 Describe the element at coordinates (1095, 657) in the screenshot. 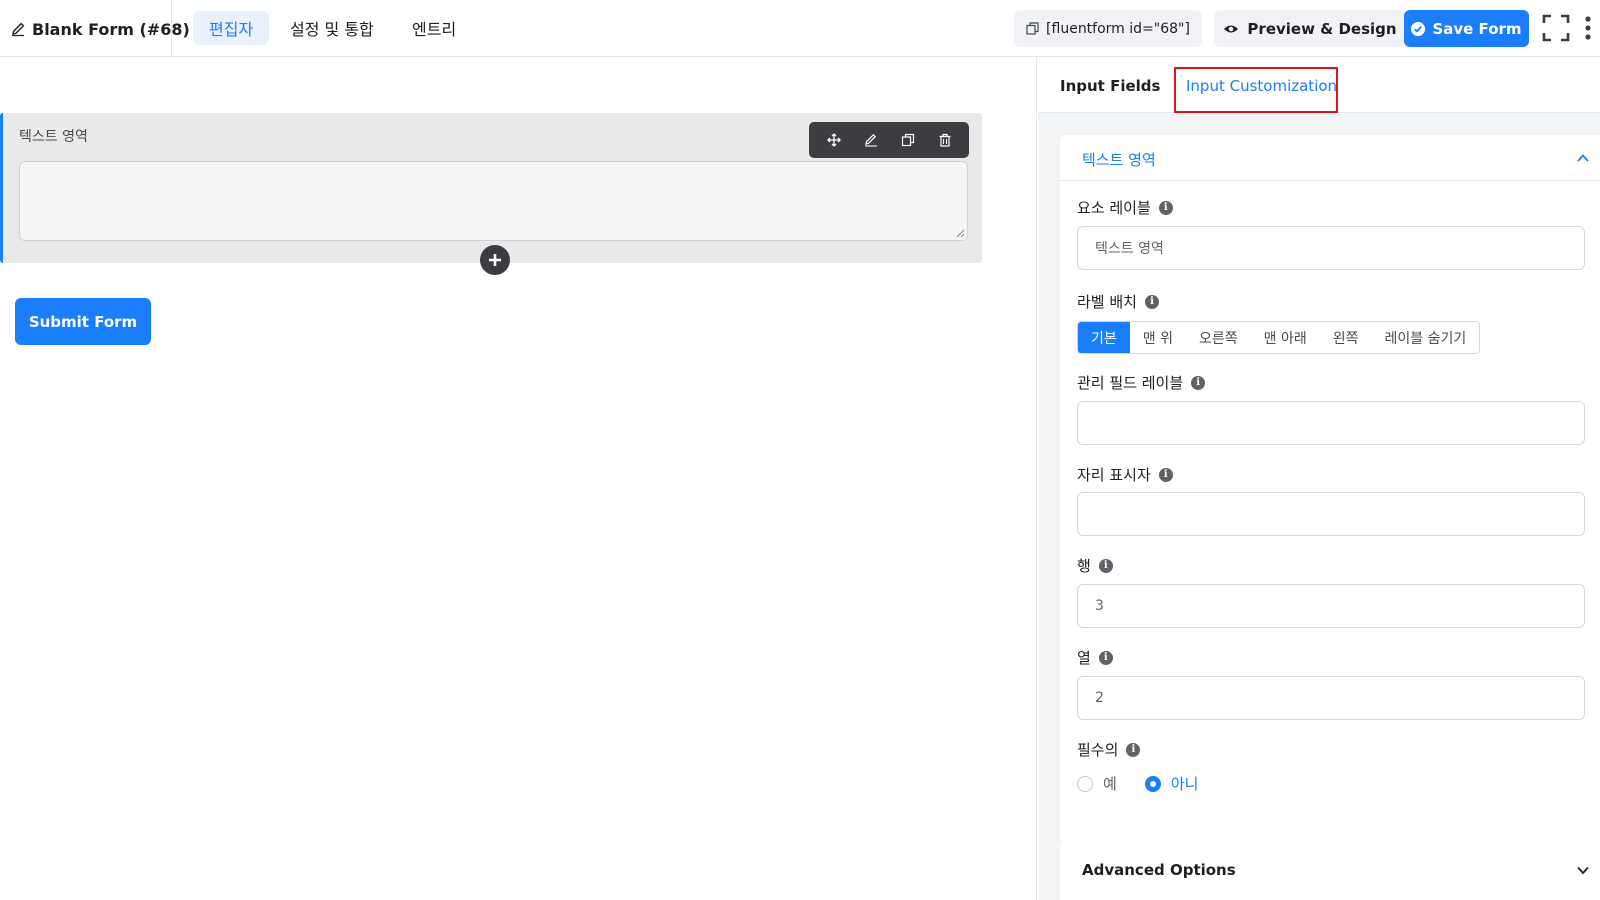

I see `cols-heading: 열 i` at that location.